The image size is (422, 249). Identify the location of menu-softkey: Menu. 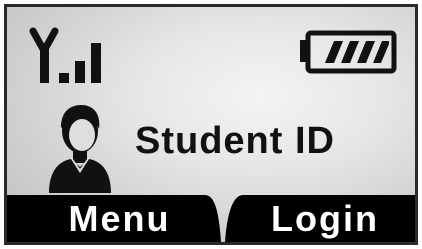
(119, 218).